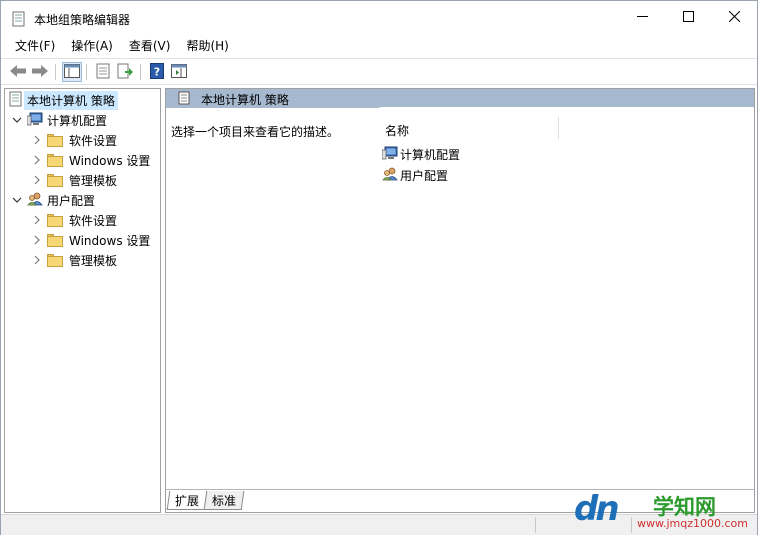 The width and height of the screenshot is (758, 535). I want to click on minimize-icon, so click(642, 18).